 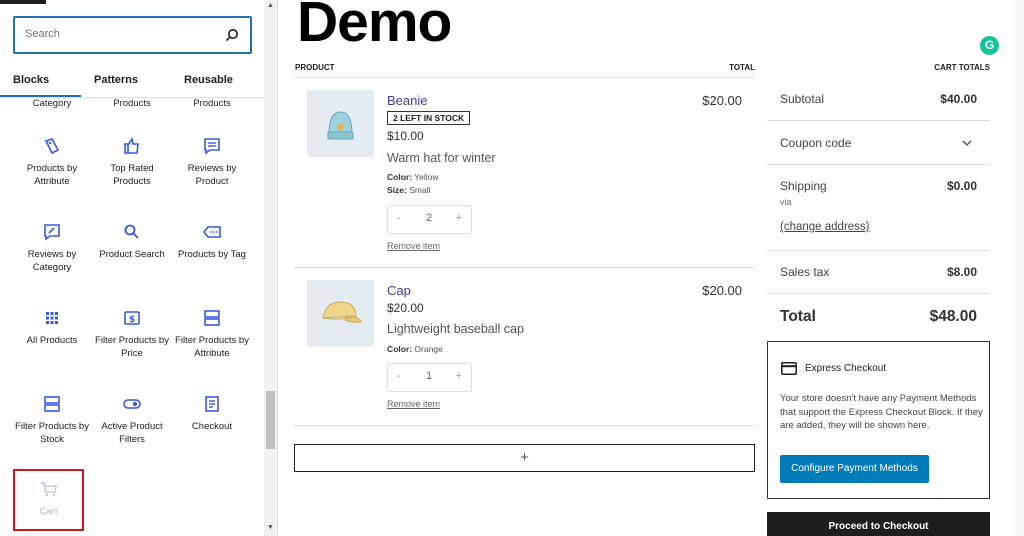 I want to click on beanie-image, so click(x=340, y=125).